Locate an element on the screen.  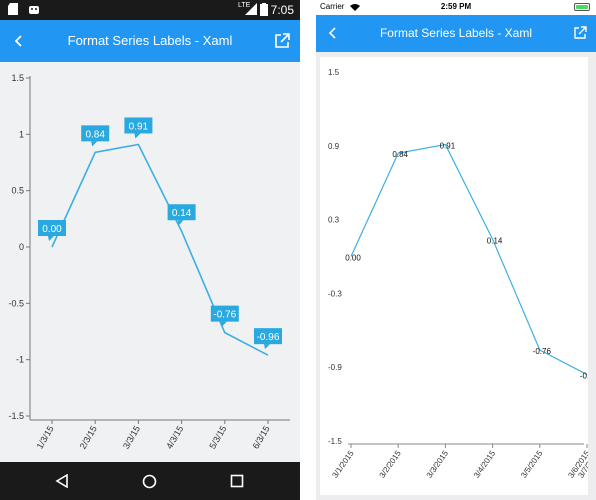
screen-divider is located at coordinates (308, 250).